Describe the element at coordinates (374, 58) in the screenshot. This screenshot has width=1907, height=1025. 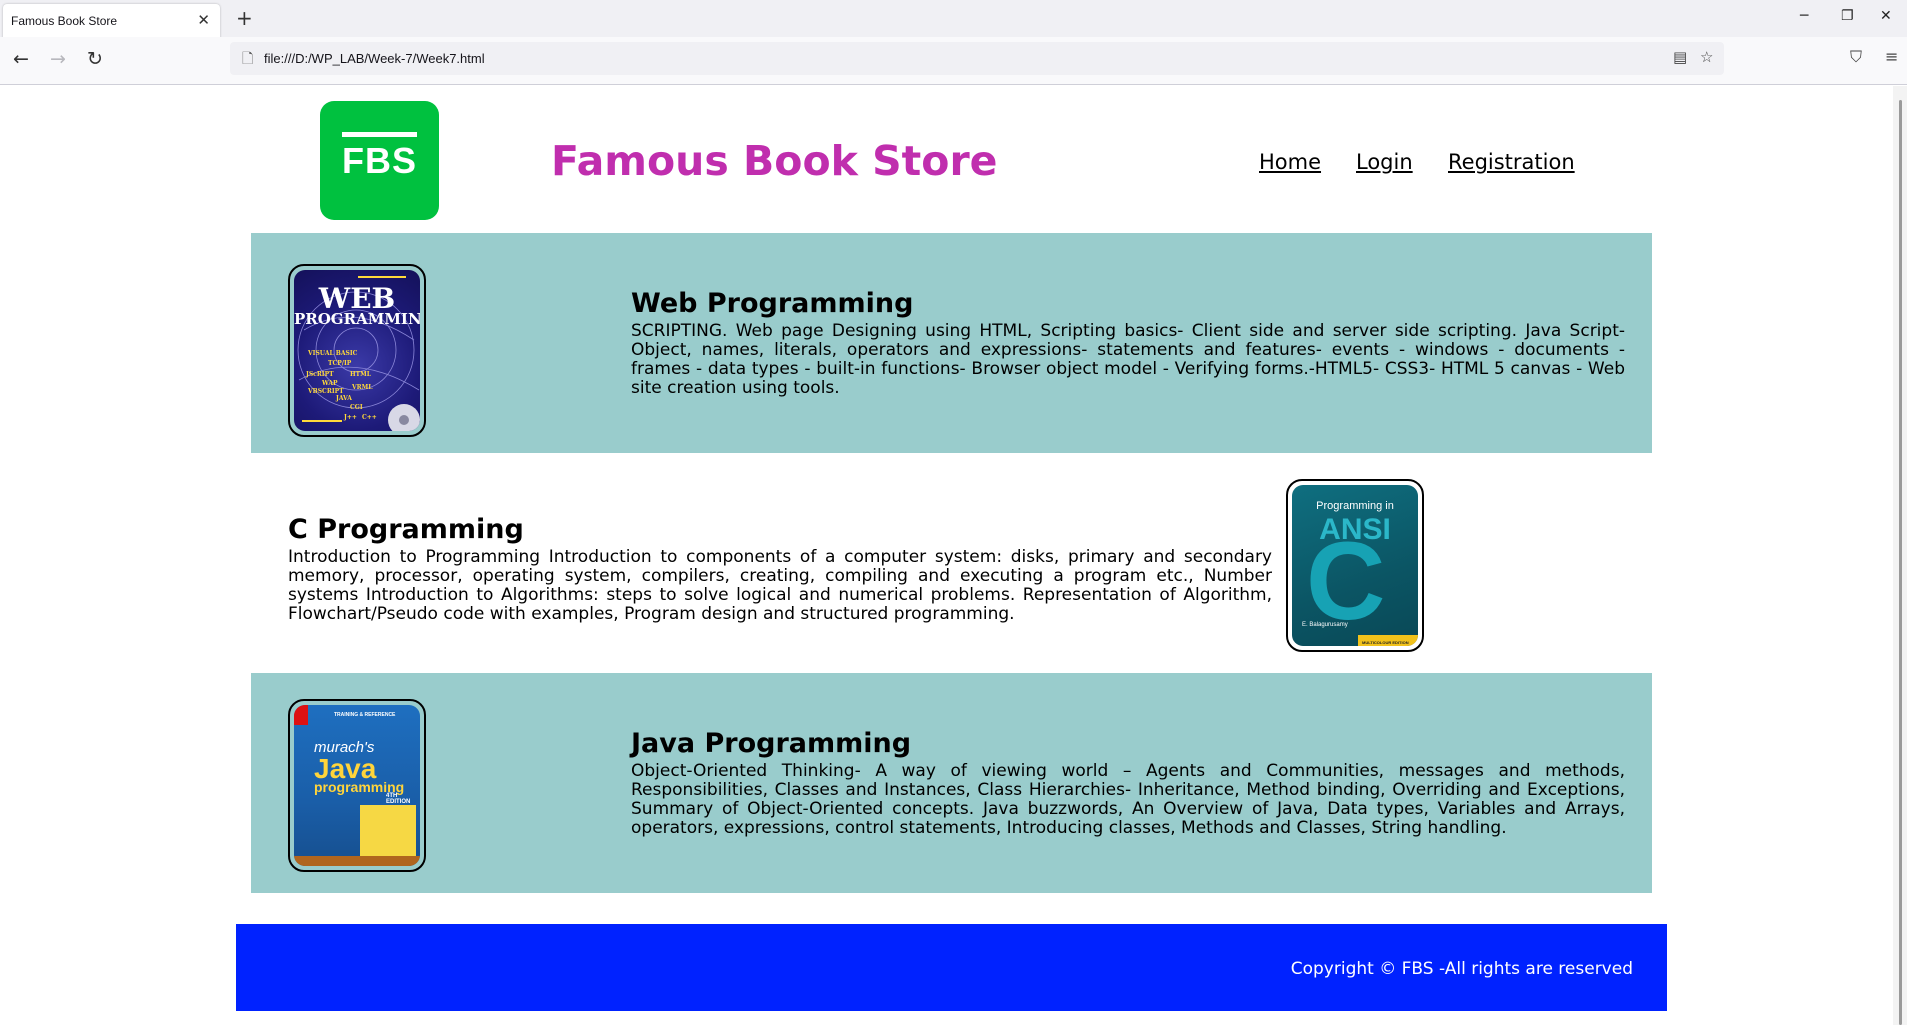
I see `url-text: file:///D:/WP_LAB/Week-7/Week7.html` at that location.